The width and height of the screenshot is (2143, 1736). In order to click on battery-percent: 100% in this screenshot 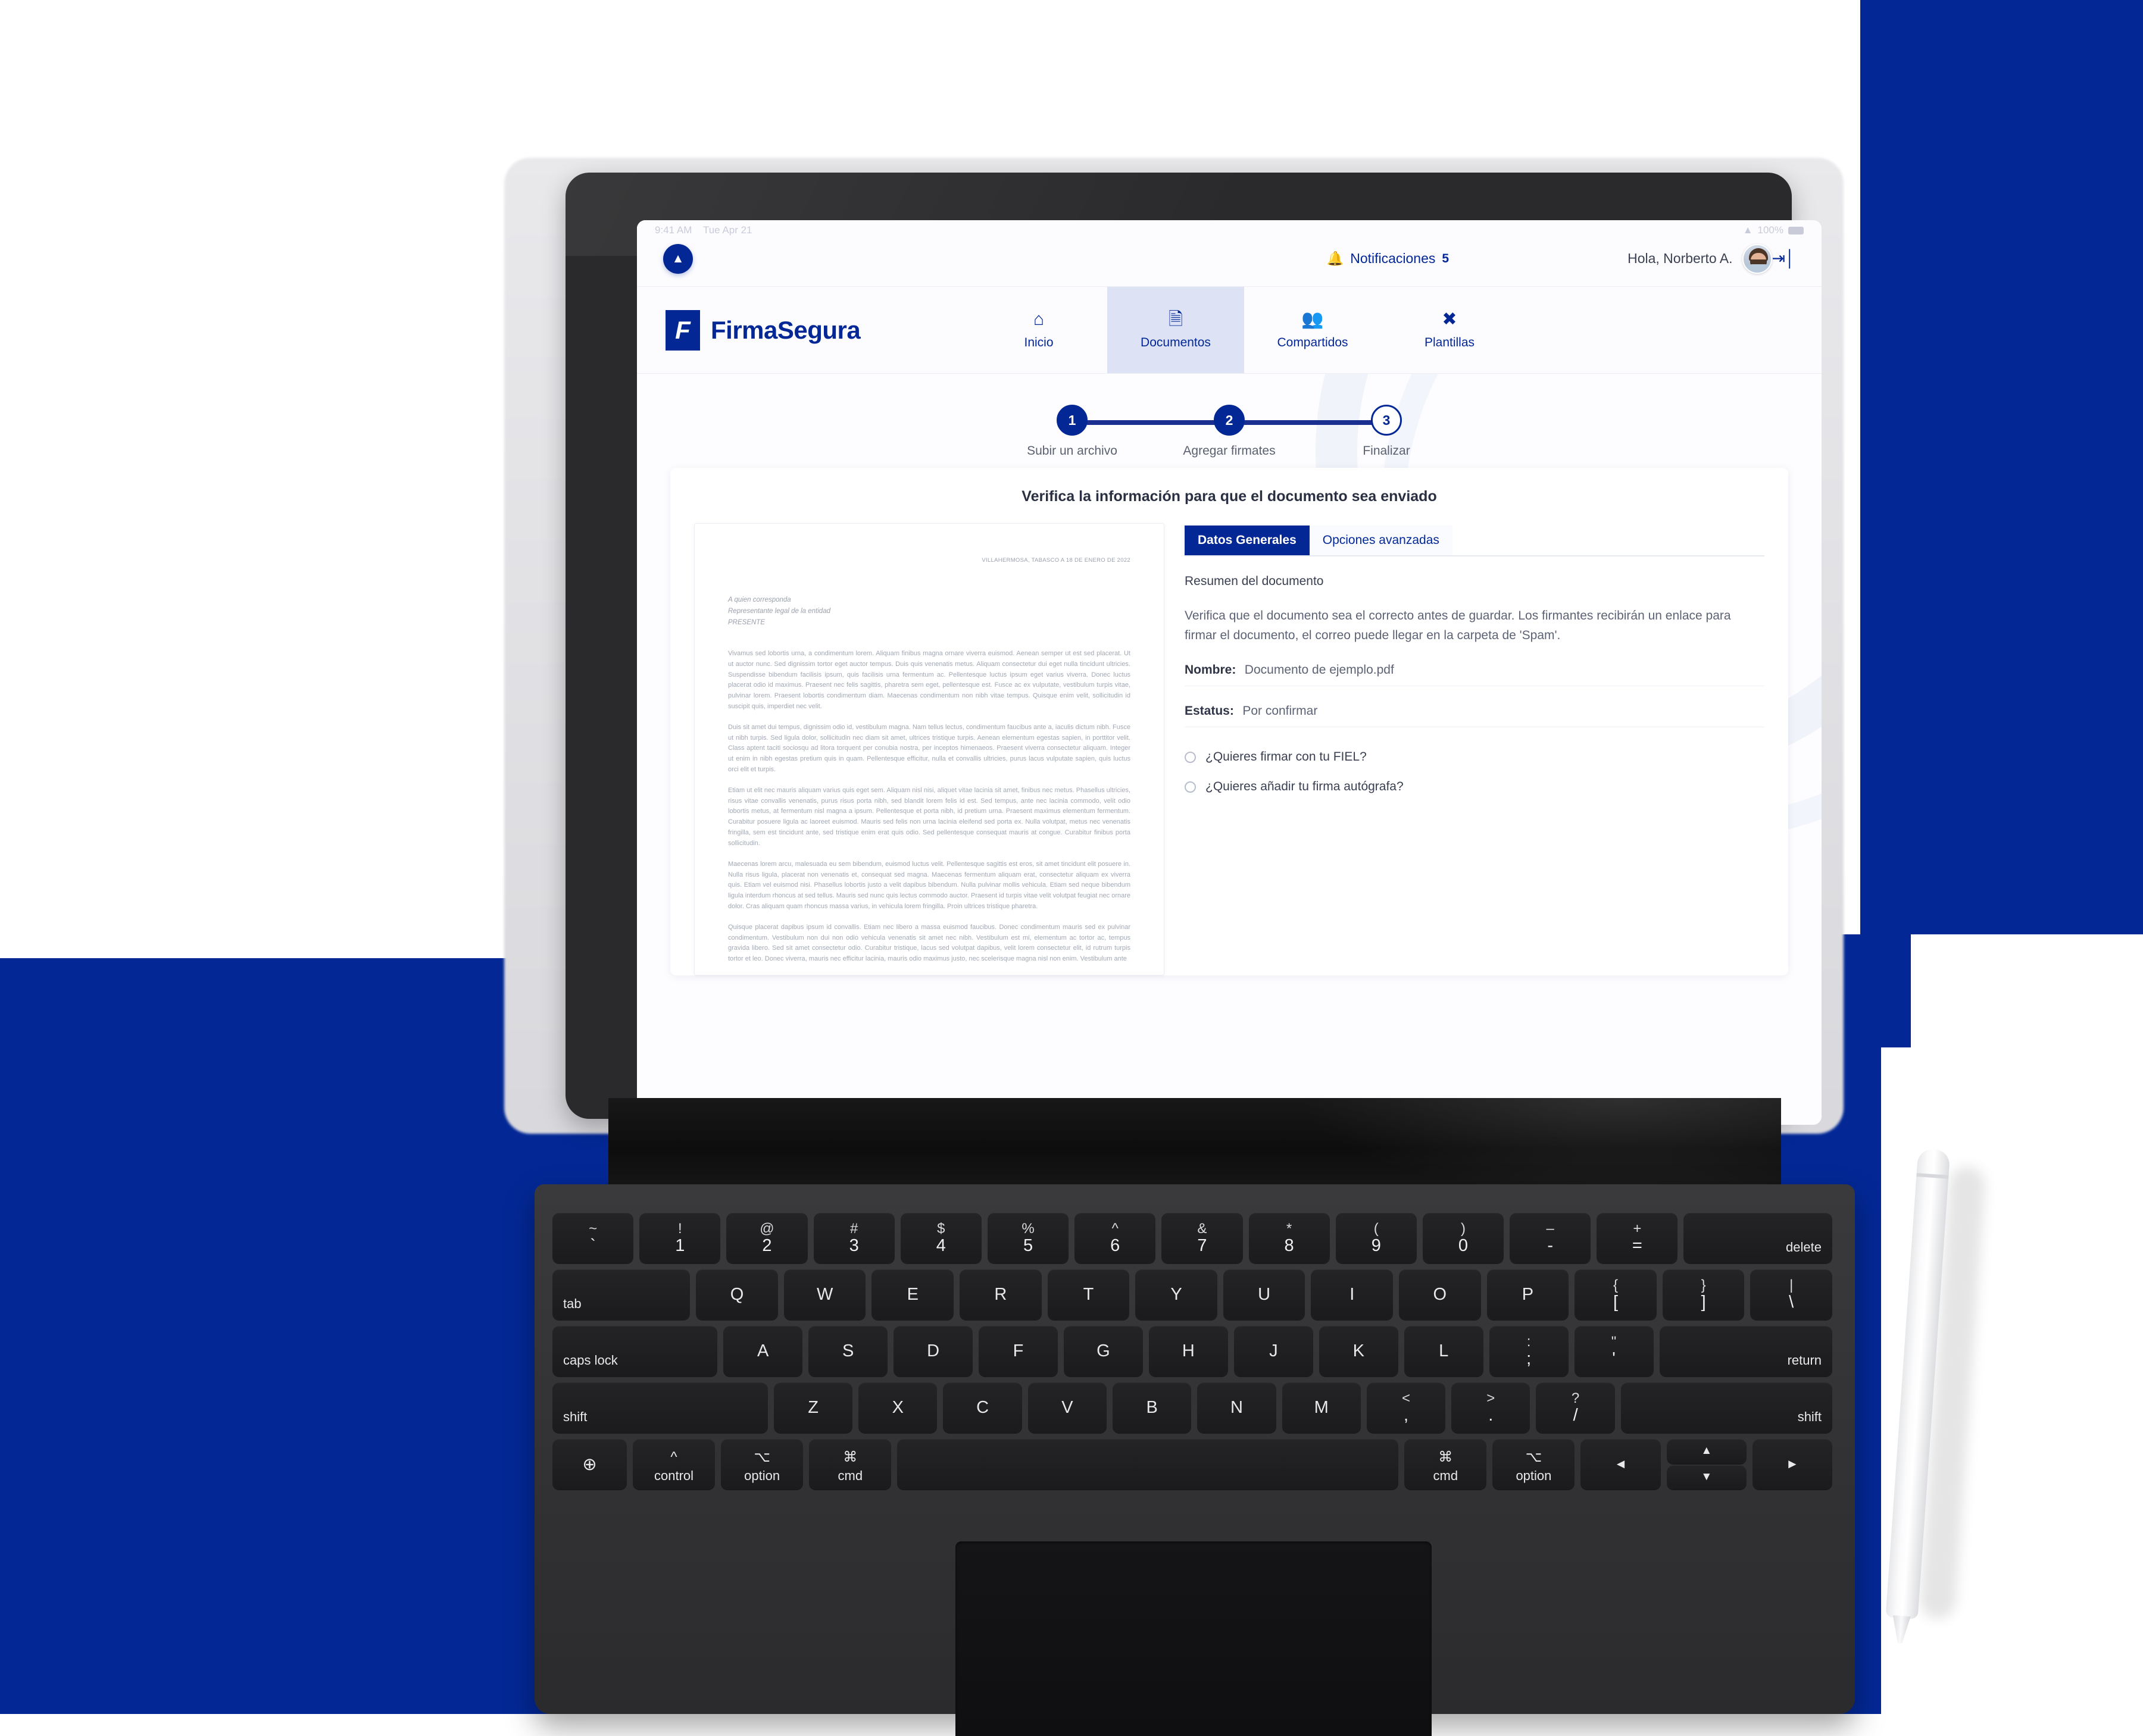, I will do `click(1770, 230)`.